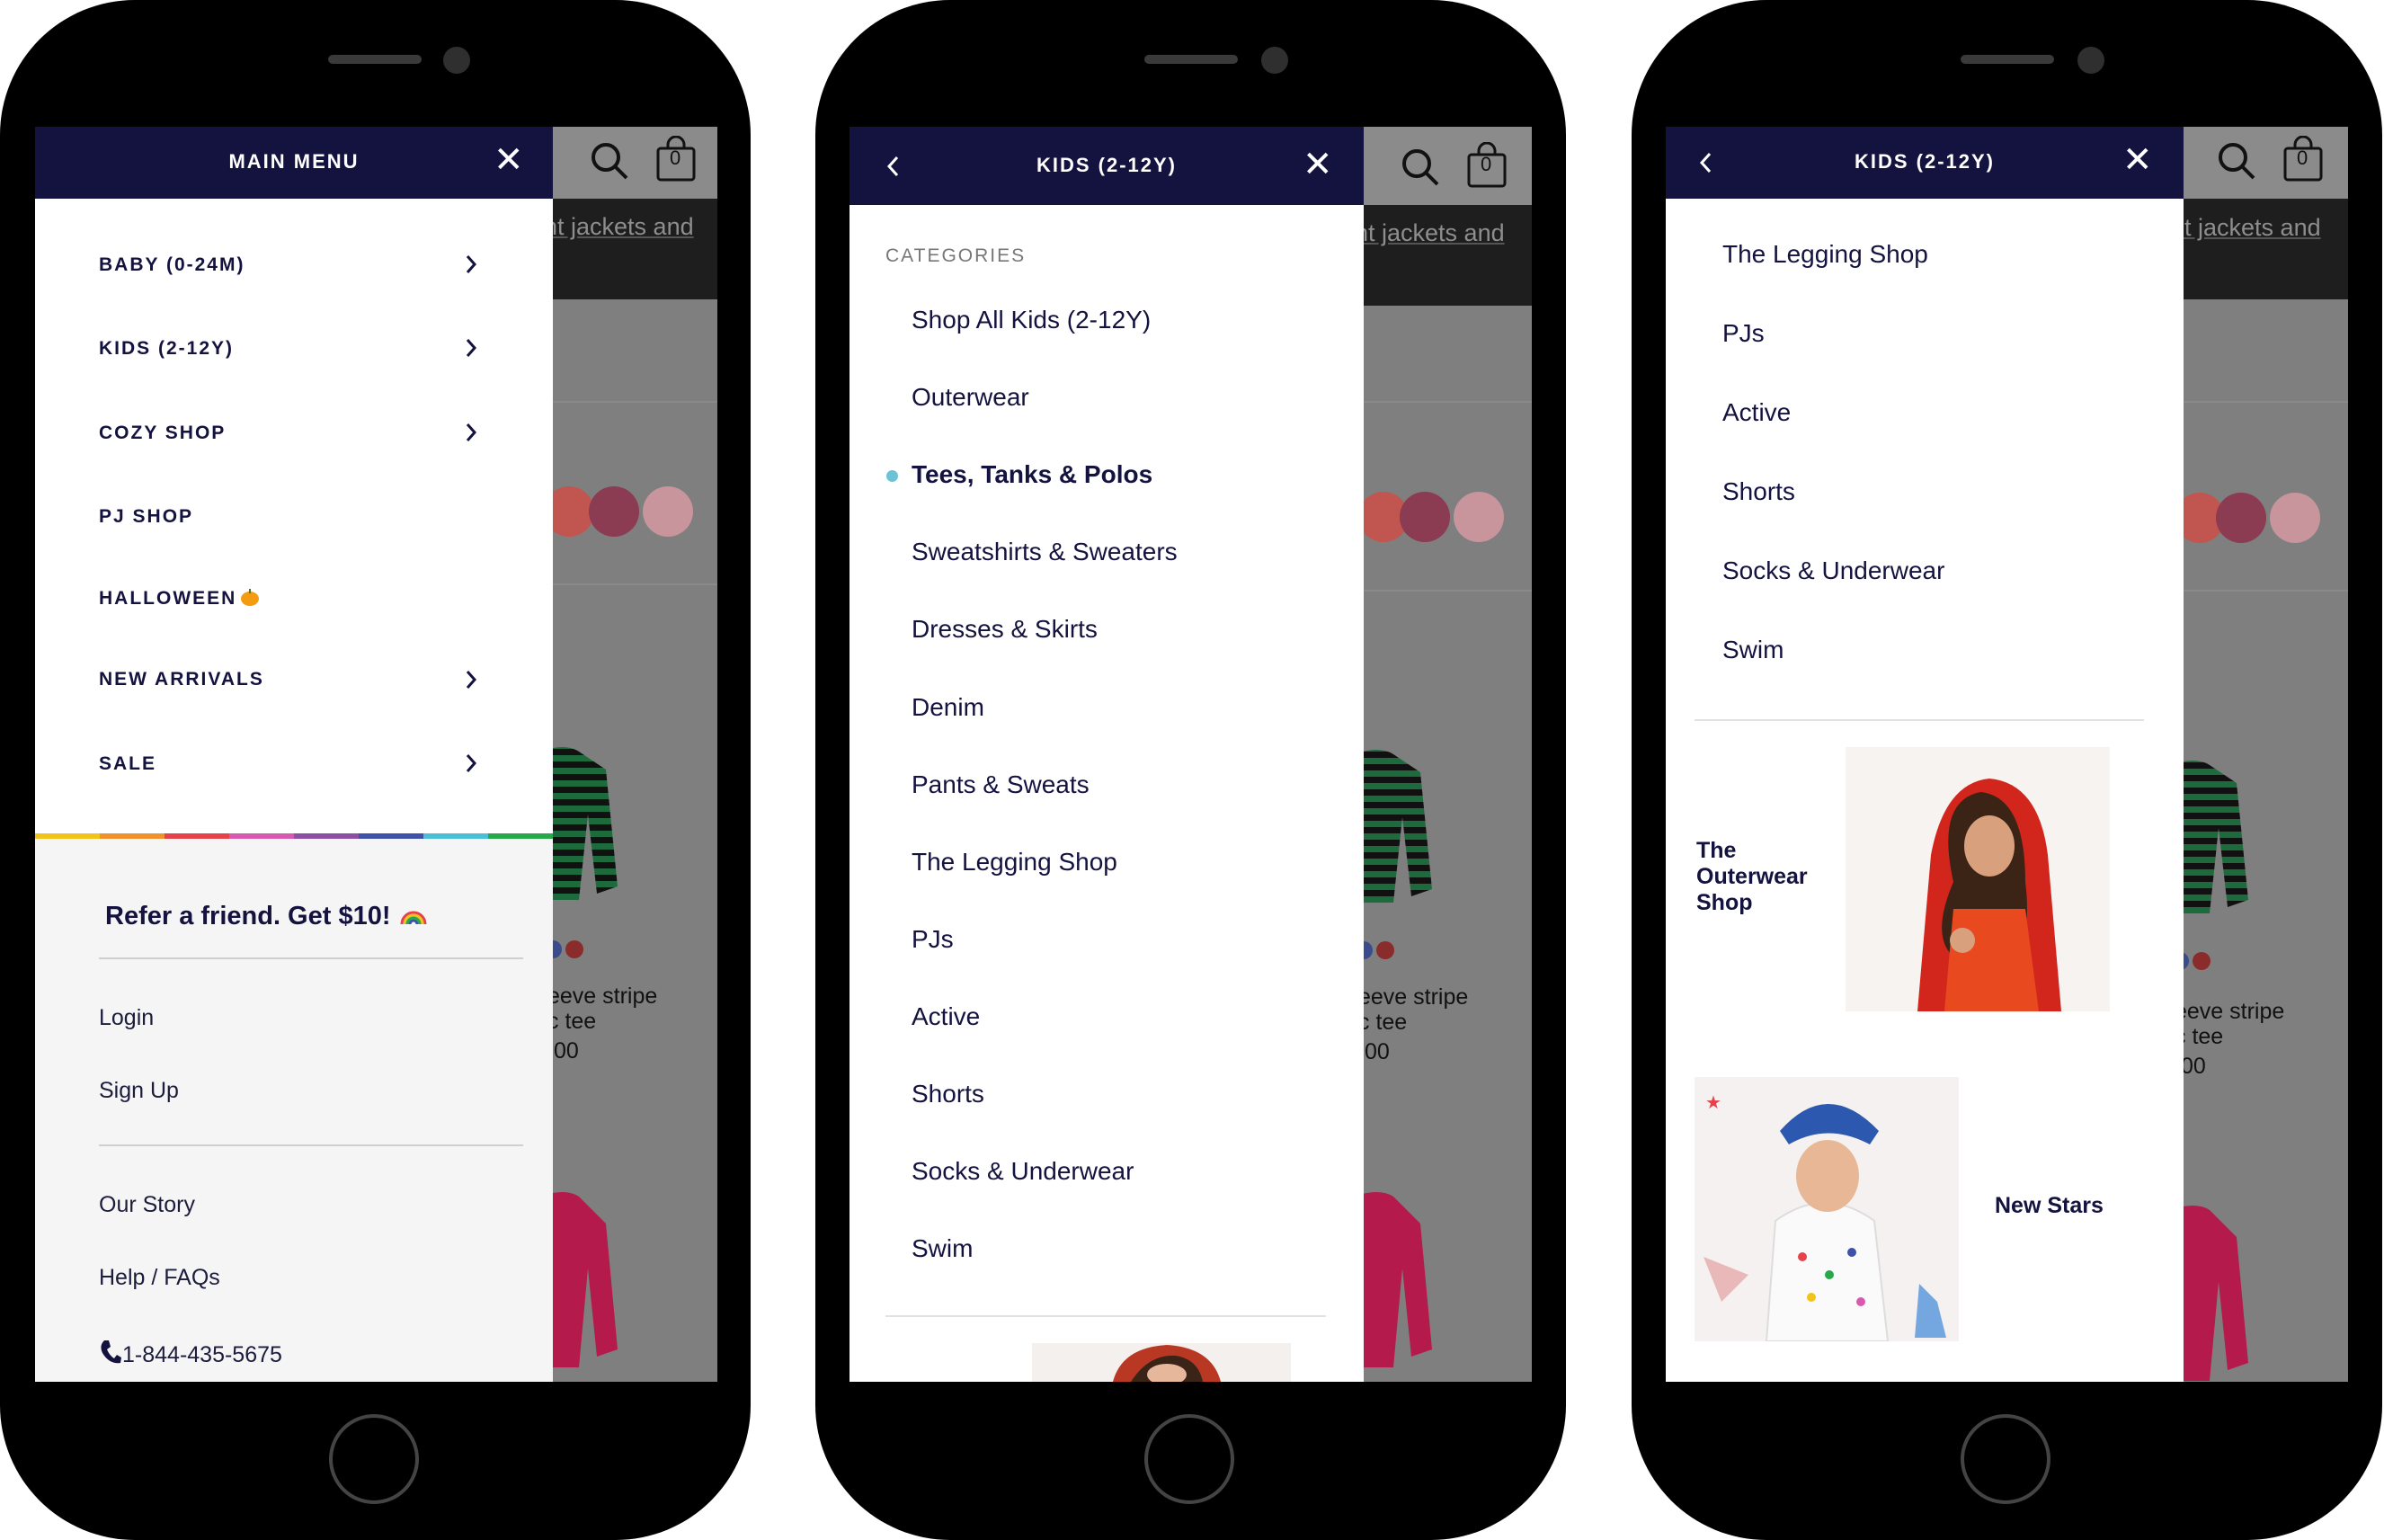  What do you see at coordinates (1716, 850) in the screenshot?
I see `promo-title-line: The` at bounding box center [1716, 850].